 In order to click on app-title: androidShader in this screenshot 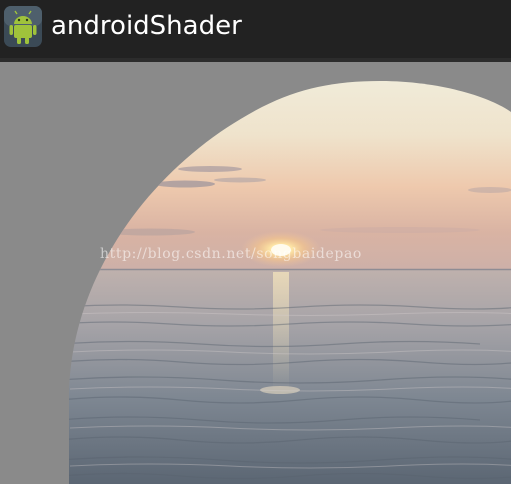, I will do `click(146, 26)`.